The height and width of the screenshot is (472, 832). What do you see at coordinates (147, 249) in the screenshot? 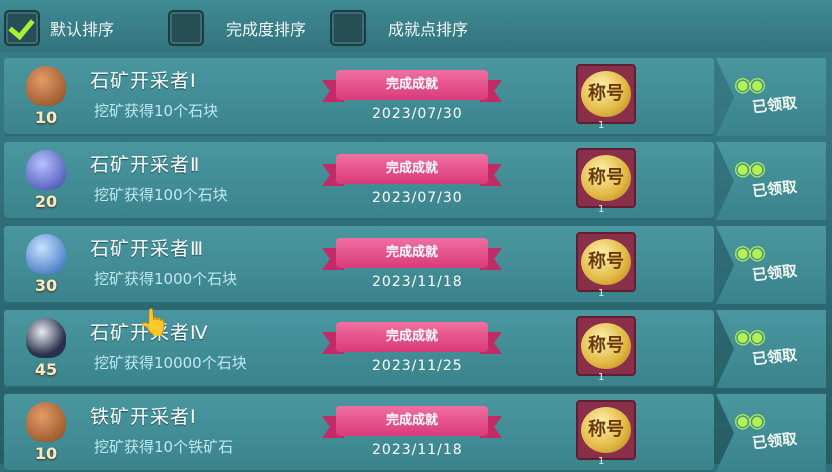
I see `achievement-title: 石矿开采者Ⅲ` at bounding box center [147, 249].